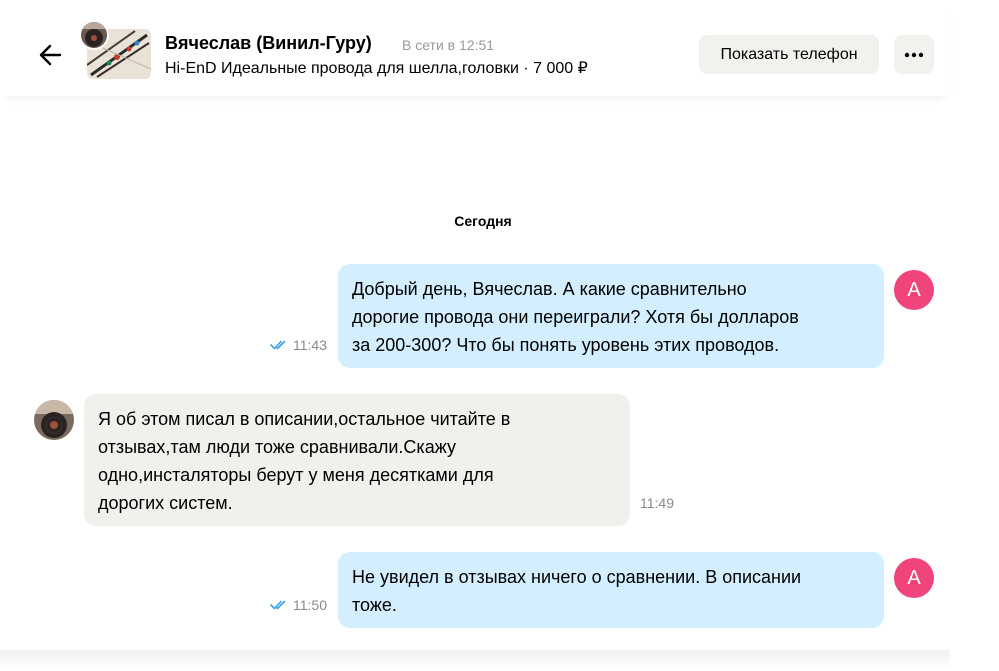 The width and height of the screenshot is (999, 671). I want to click on message-time-text: 11:50, so click(310, 605).